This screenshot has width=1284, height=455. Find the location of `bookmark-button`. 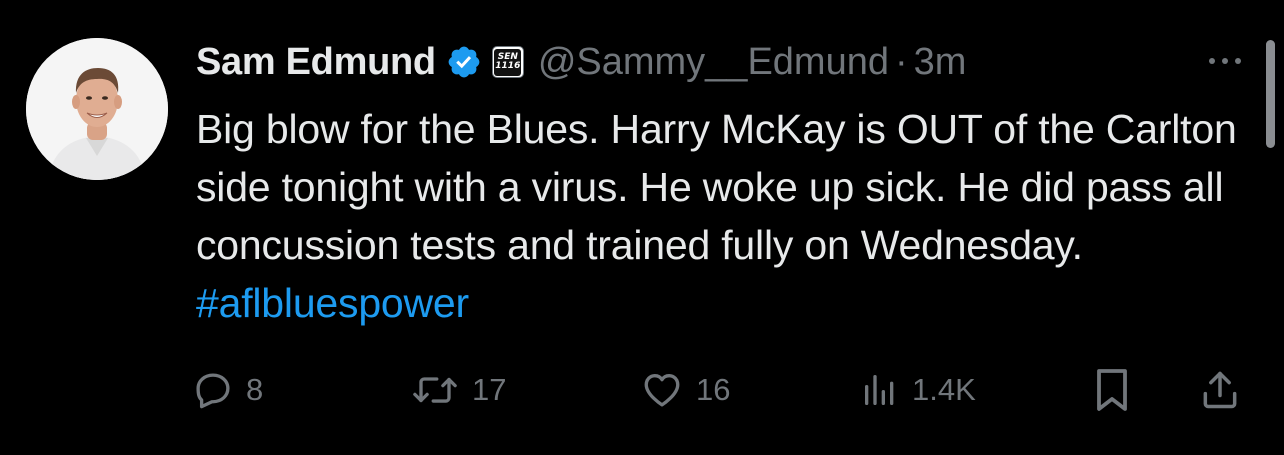

bookmark-button is located at coordinates (1112, 390).